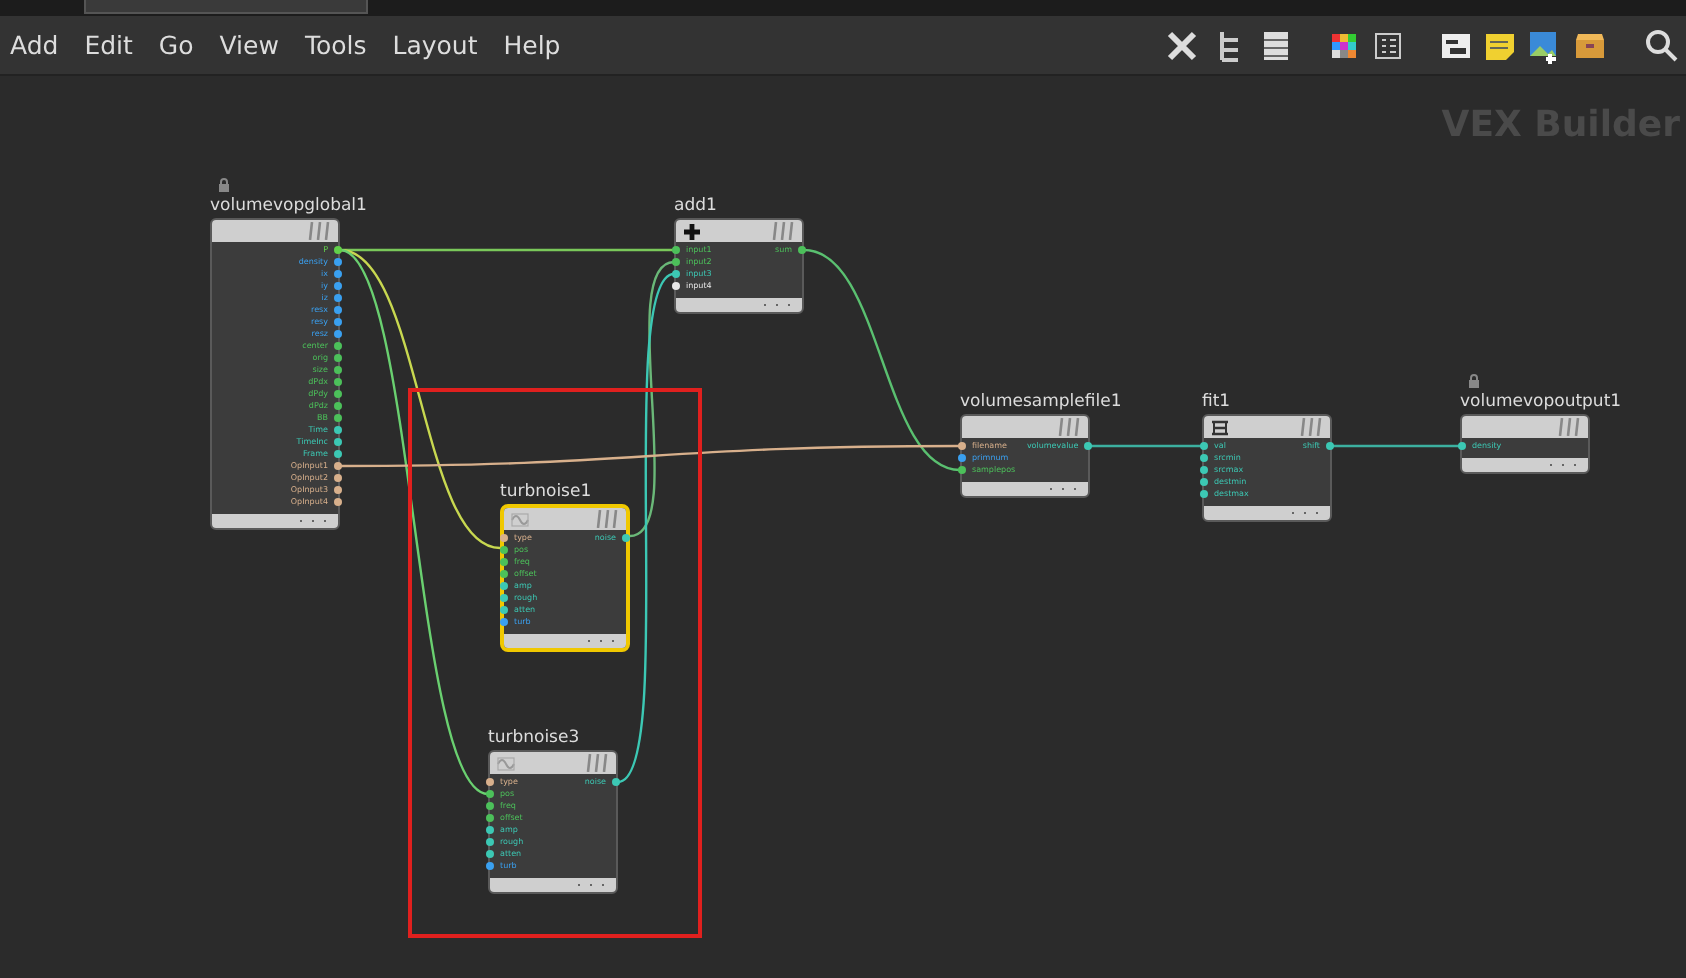 The width and height of the screenshot is (1686, 978). I want to click on menu-item: Edit, so click(108, 45).